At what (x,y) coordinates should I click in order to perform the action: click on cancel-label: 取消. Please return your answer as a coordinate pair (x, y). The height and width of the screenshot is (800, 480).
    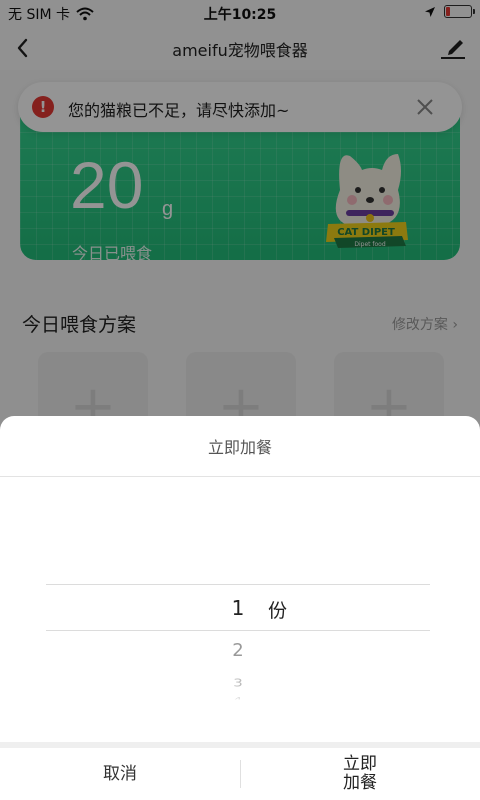
    Looking at the image, I should click on (120, 773).